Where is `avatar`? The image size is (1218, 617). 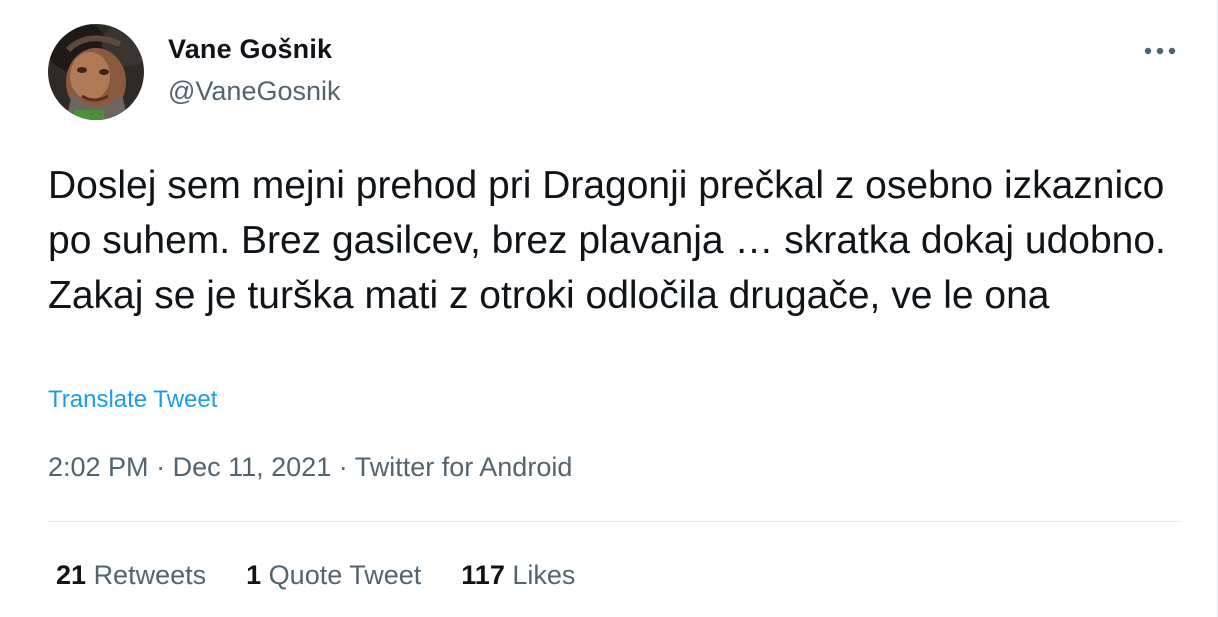 avatar is located at coordinates (96, 72).